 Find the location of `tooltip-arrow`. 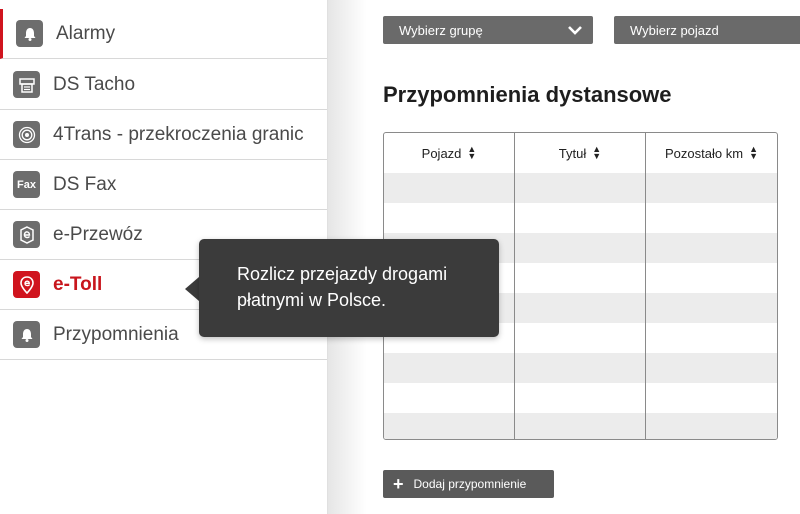

tooltip-arrow is located at coordinates (192, 289).